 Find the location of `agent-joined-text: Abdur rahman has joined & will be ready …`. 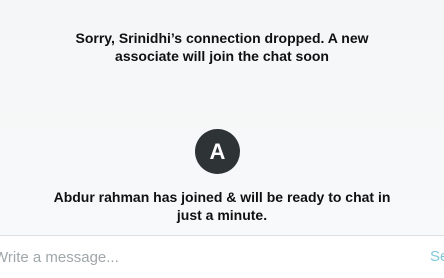

agent-joined-text: Abdur rahman has joined & will be ready … is located at coordinates (222, 206).